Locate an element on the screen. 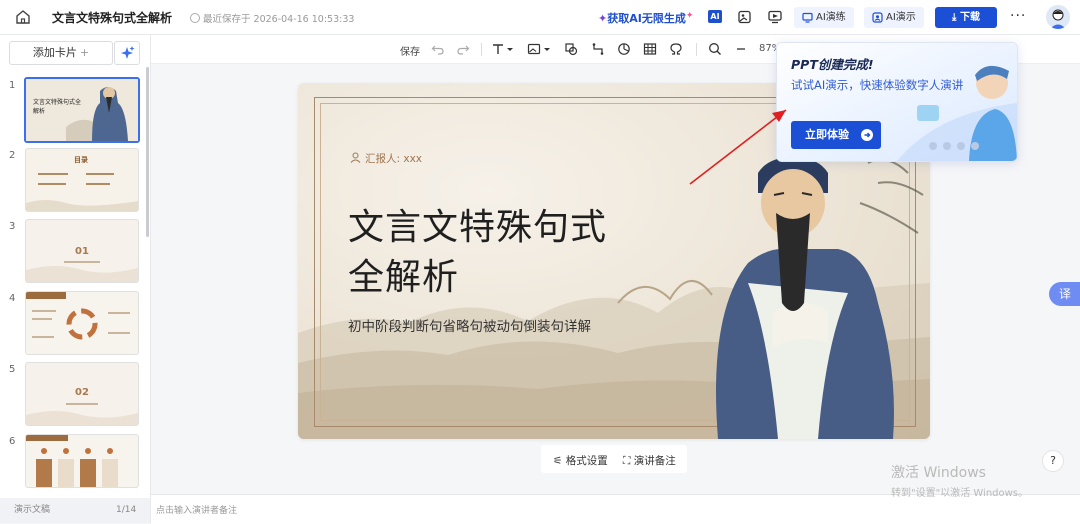 Image resolution: width=1080 pixels, height=524 pixels. search-icon is located at coordinates (715, 49).